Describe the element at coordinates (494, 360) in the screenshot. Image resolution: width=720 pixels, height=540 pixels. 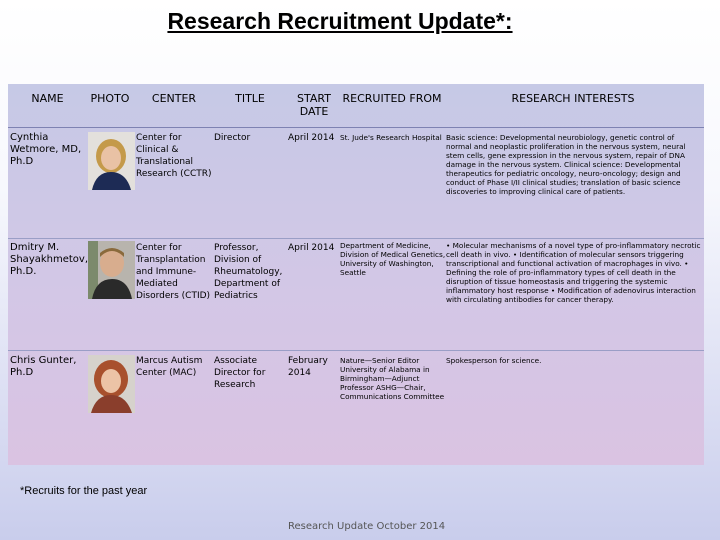
I see `recruit-research-interests: Spokesperson for science.` at that location.